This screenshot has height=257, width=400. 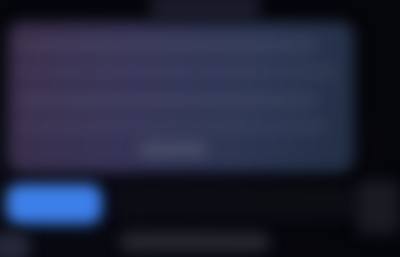 I want to click on window-title, so click(x=205, y=10).